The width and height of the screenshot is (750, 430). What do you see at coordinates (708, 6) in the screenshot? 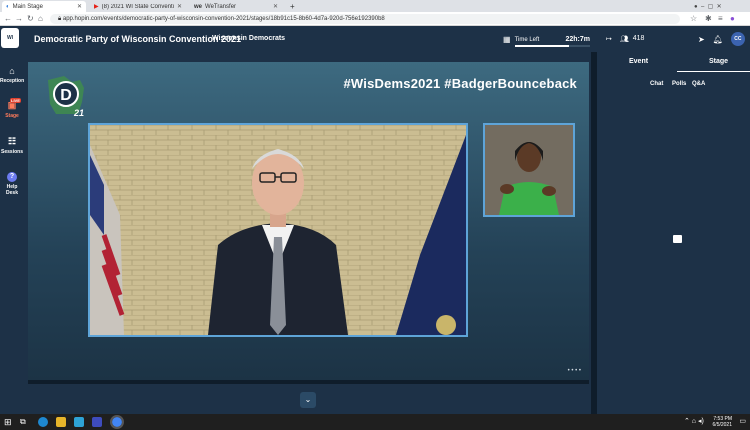
I see `window-controls: ● – ▢ ✕` at bounding box center [708, 6].